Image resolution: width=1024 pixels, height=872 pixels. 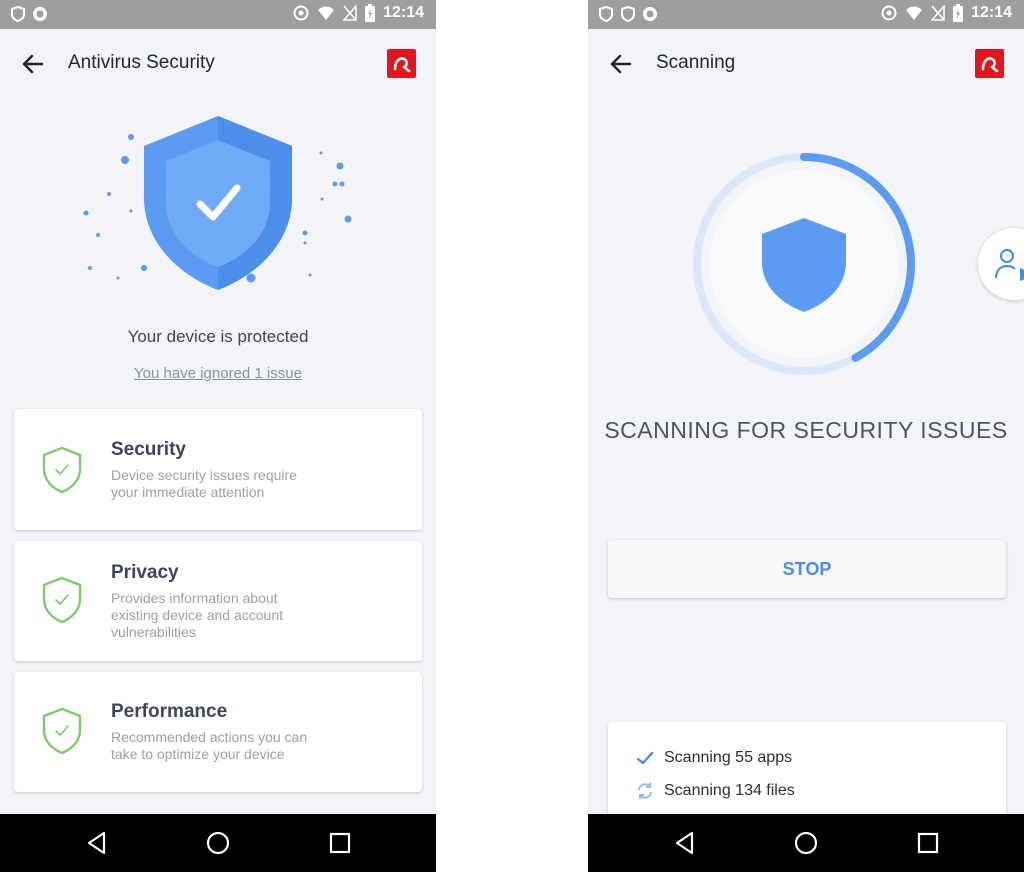 What do you see at coordinates (938, 13) in the screenshot?
I see `no-signal-icon` at bounding box center [938, 13].